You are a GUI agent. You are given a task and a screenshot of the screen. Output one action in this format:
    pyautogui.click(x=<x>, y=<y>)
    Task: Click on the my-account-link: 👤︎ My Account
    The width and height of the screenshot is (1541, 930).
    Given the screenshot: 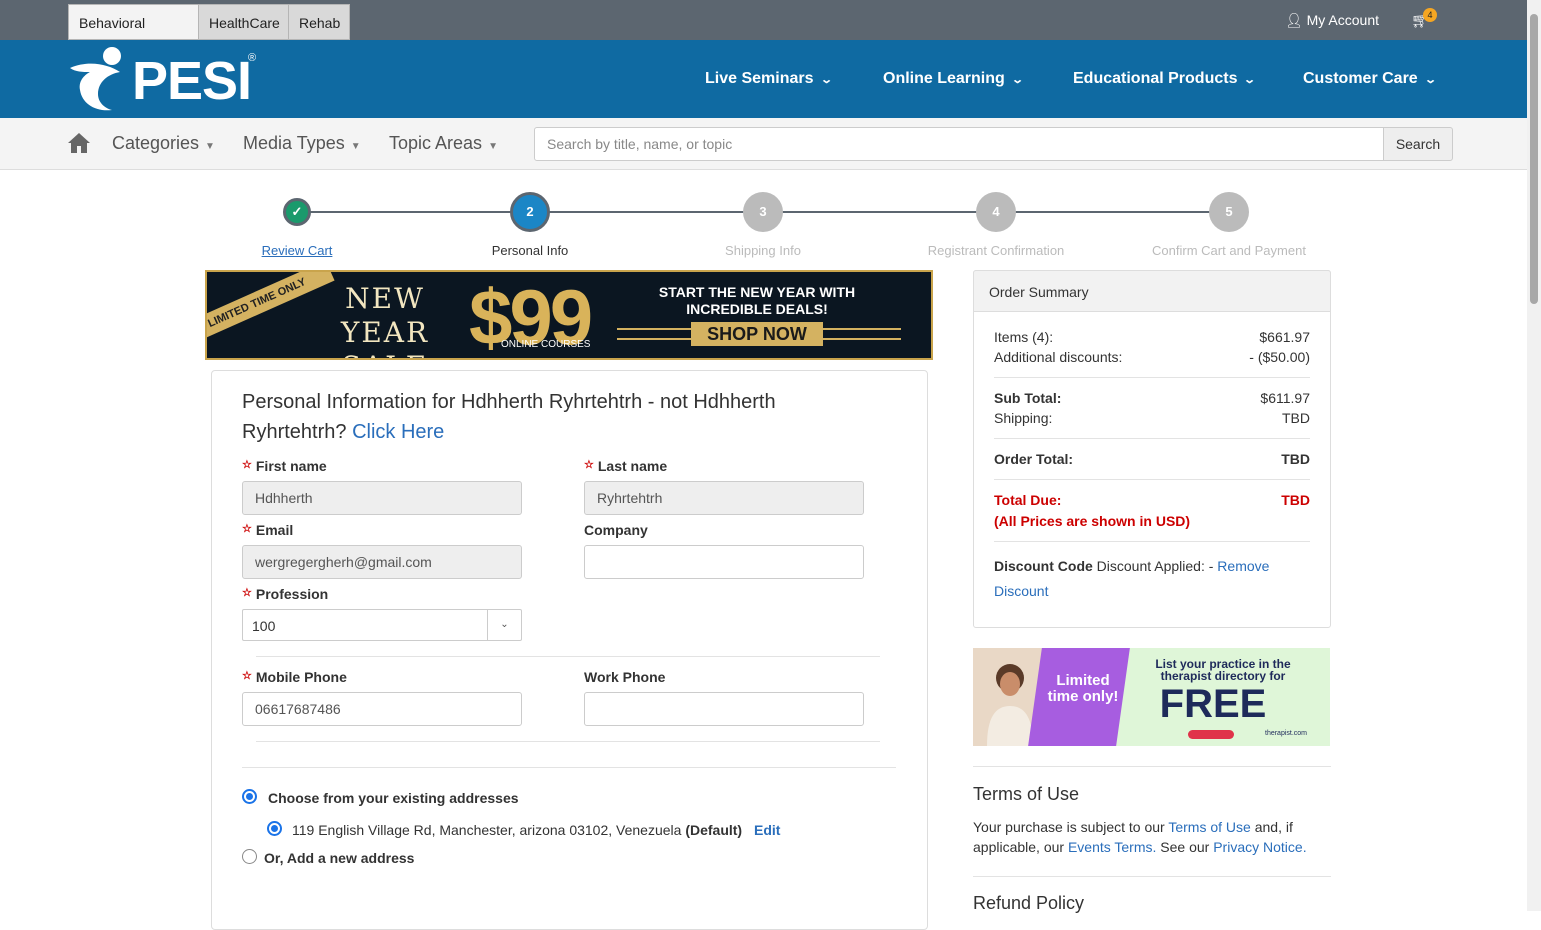 What is the action you would take?
    pyautogui.click(x=1332, y=20)
    